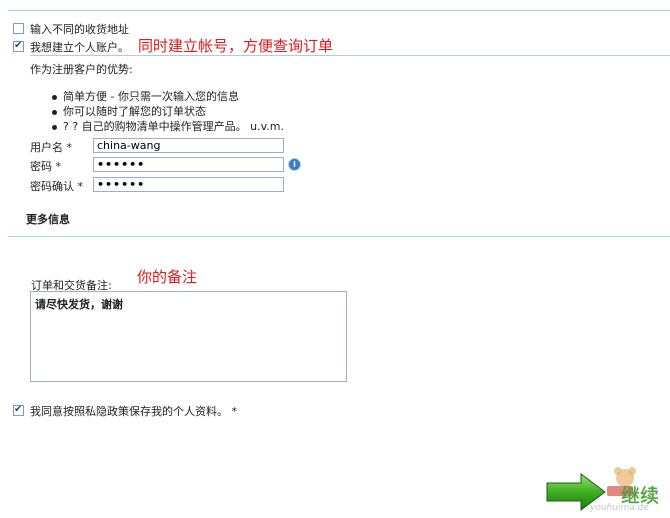 This screenshot has width=670, height=518. Describe the element at coordinates (79, 47) in the screenshot. I see `create-account-label: 我想建立个人账户。` at that location.